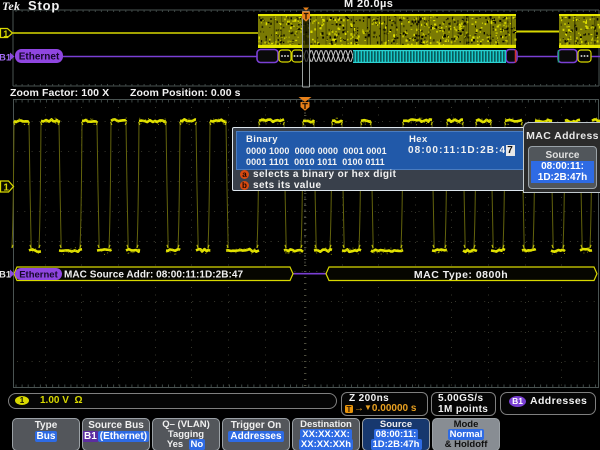 This screenshot has height=450, width=600. Describe the element at coordinates (154, 275) in the screenshot. I see `svg-text:MAC Source Addr: 08:00:11:1D:2: MAC Source Addr: 08:00:11:1D:2B:47` at that location.